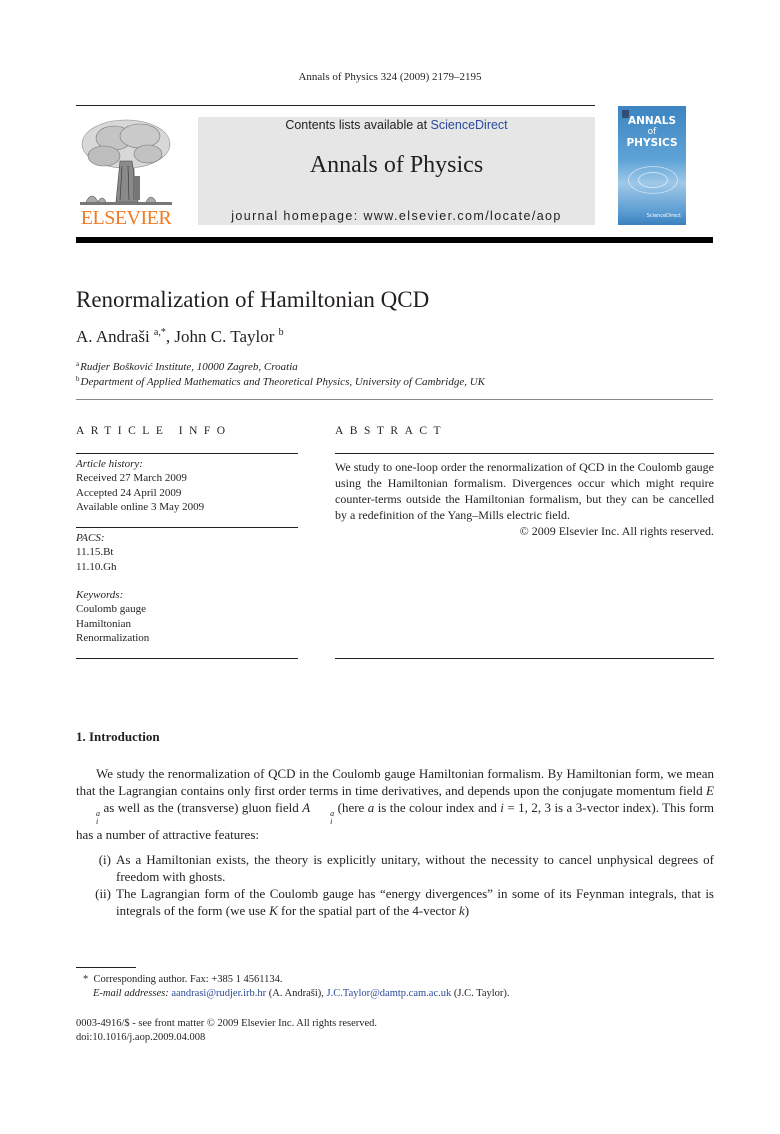 This screenshot has width=780, height=1134. What do you see at coordinates (396, 165) in the screenshot?
I see `journal-title: Annals of Physics` at bounding box center [396, 165].